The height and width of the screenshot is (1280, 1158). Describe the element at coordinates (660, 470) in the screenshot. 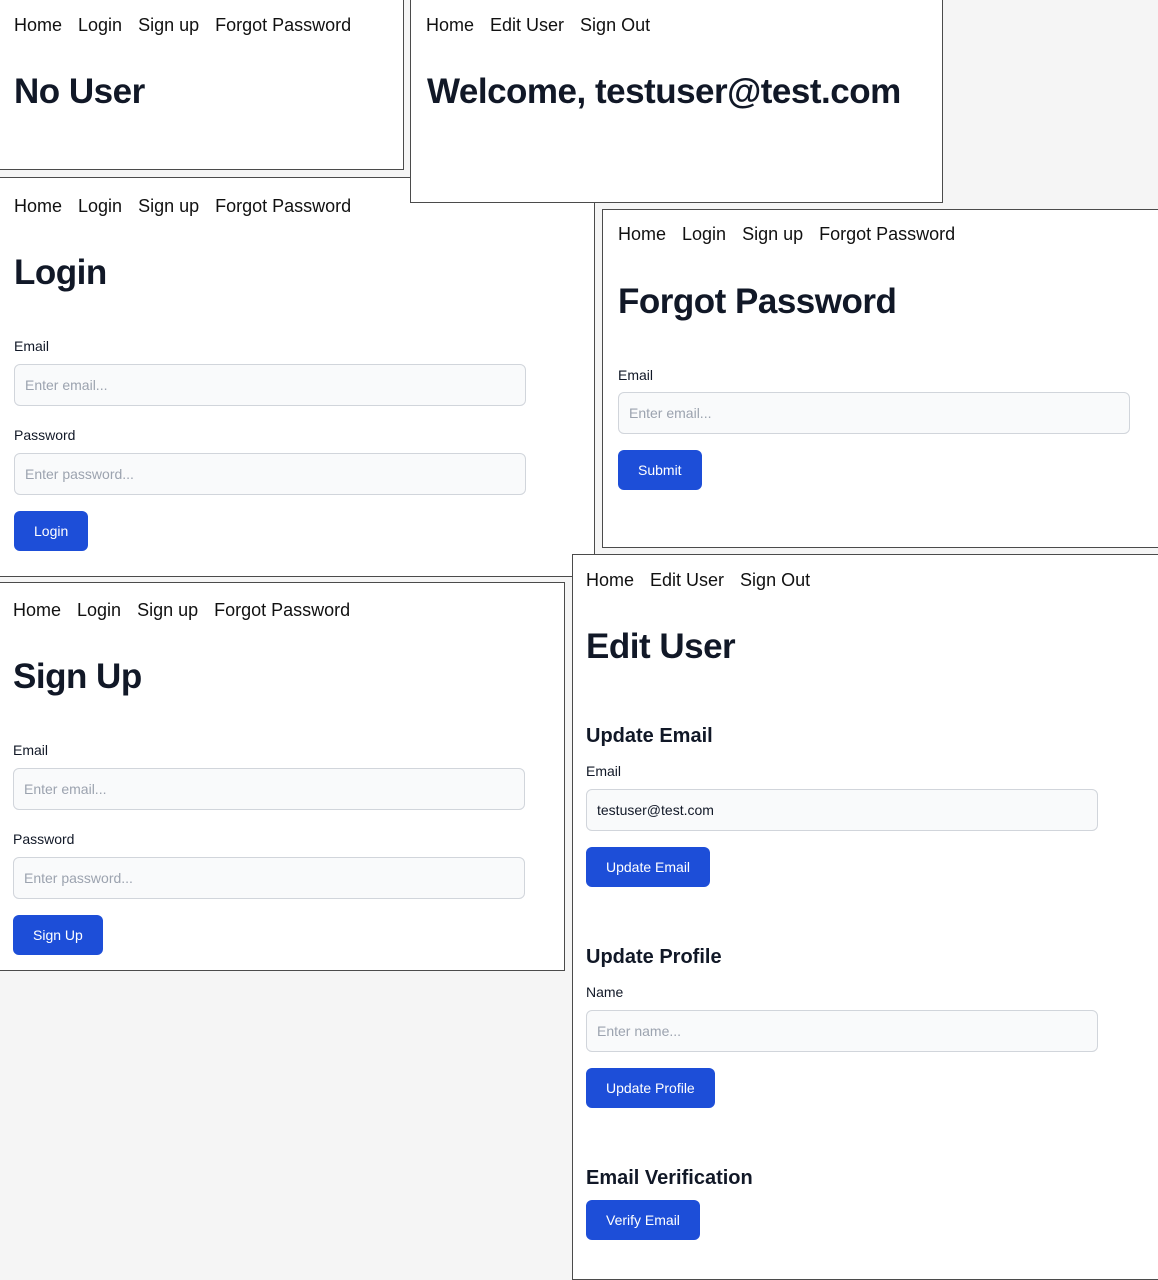

I see `submit-button: Submit` at that location.